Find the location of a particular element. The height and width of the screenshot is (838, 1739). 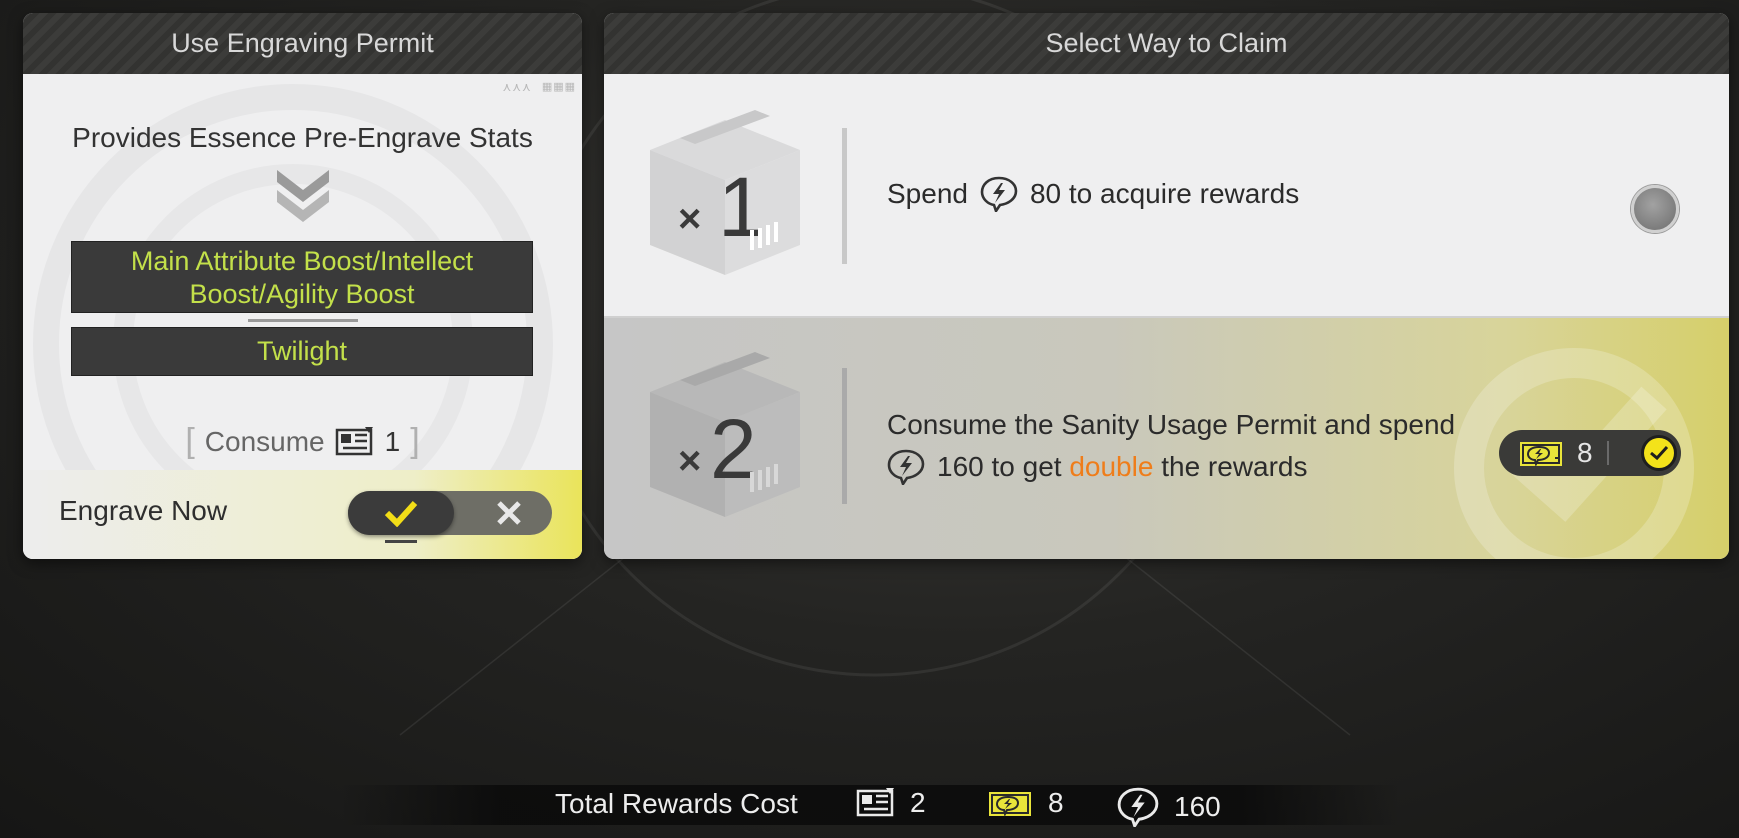

multiplier-1: 1 is located at coordinates (741, 207).